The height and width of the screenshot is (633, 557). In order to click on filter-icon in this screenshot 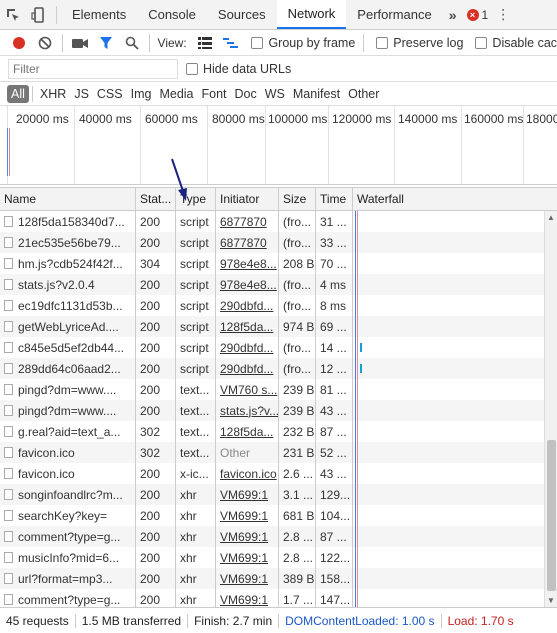, I will do `click(106, 43)`.